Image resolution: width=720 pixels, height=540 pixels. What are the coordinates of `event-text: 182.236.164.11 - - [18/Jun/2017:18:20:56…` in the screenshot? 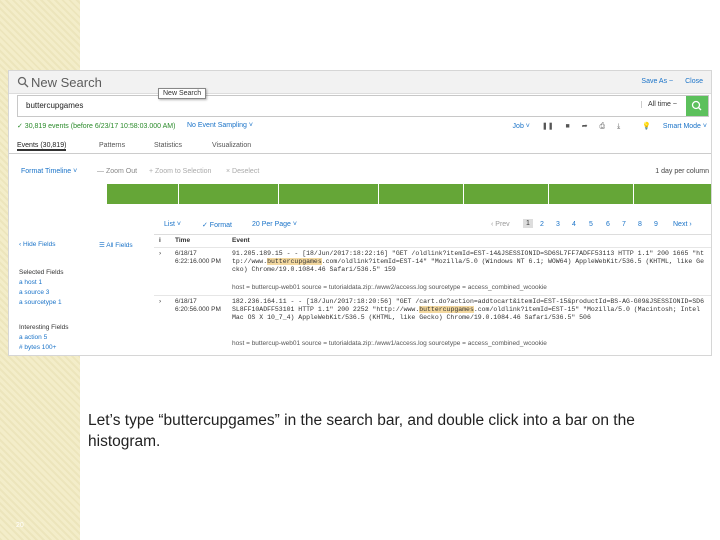 It's located at (469, 310).